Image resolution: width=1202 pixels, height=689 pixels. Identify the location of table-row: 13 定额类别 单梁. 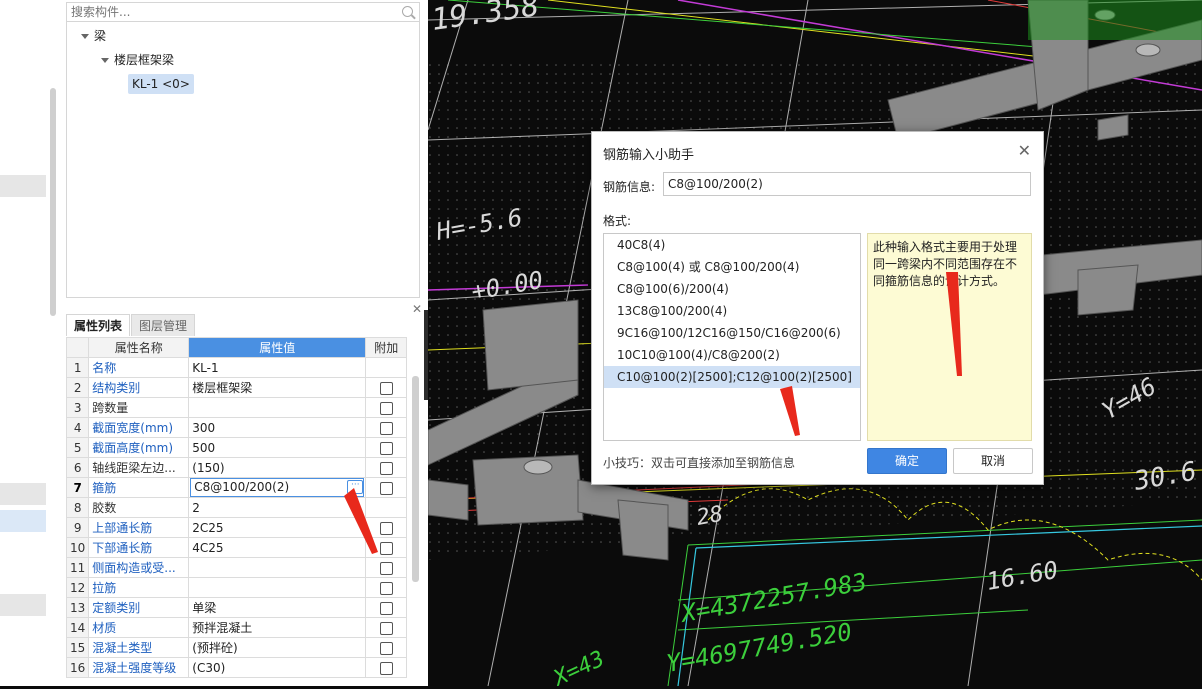
(236, 607).